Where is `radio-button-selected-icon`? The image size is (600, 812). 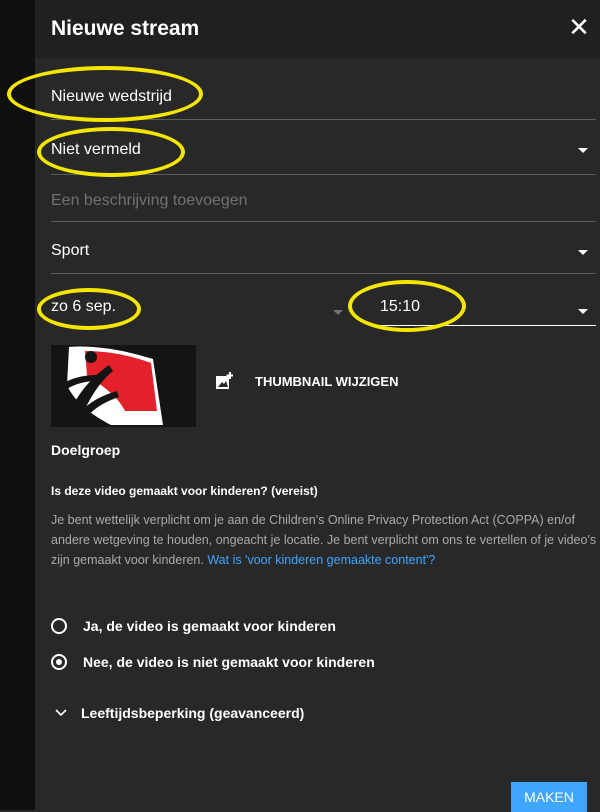 radio-button-selected-icon is located at coordinates (59, 662).